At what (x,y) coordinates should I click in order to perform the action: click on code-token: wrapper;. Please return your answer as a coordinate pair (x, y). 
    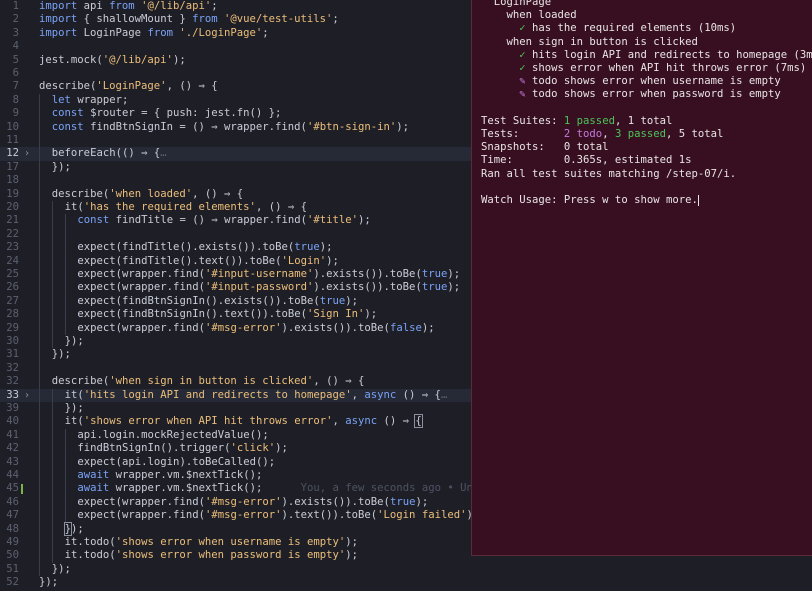
    Looking at the image, I should click on (103, 99).